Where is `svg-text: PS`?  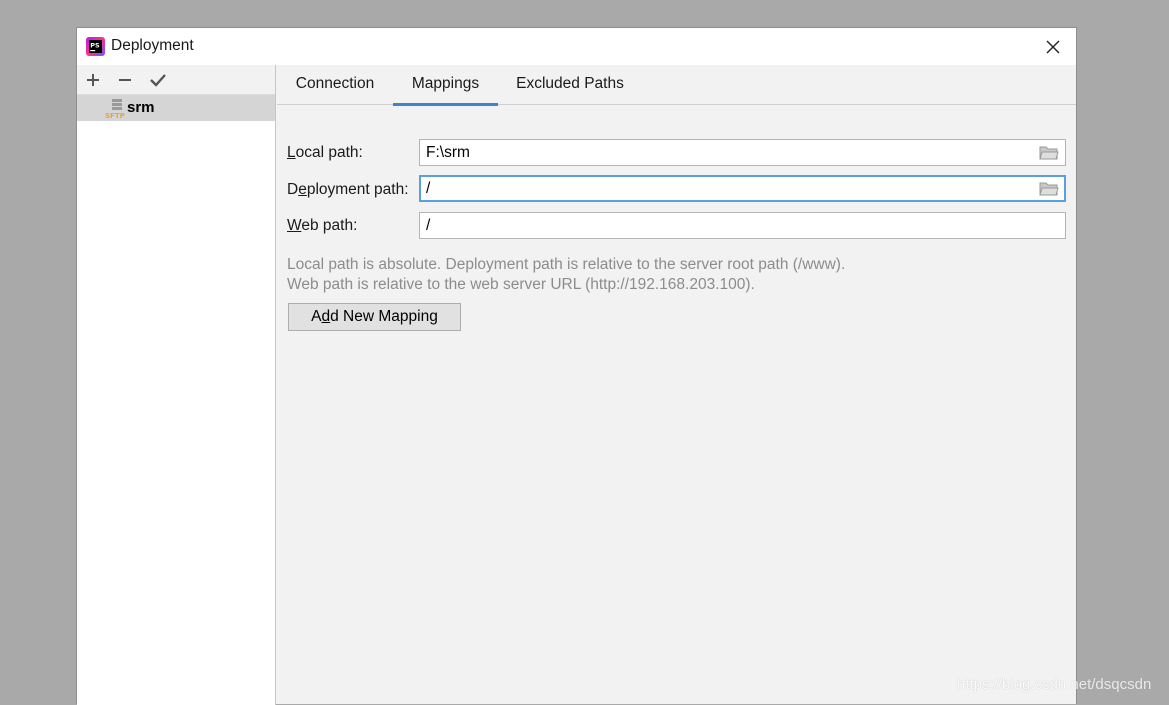 svg-text: PS is located at coordinates (95, 46).